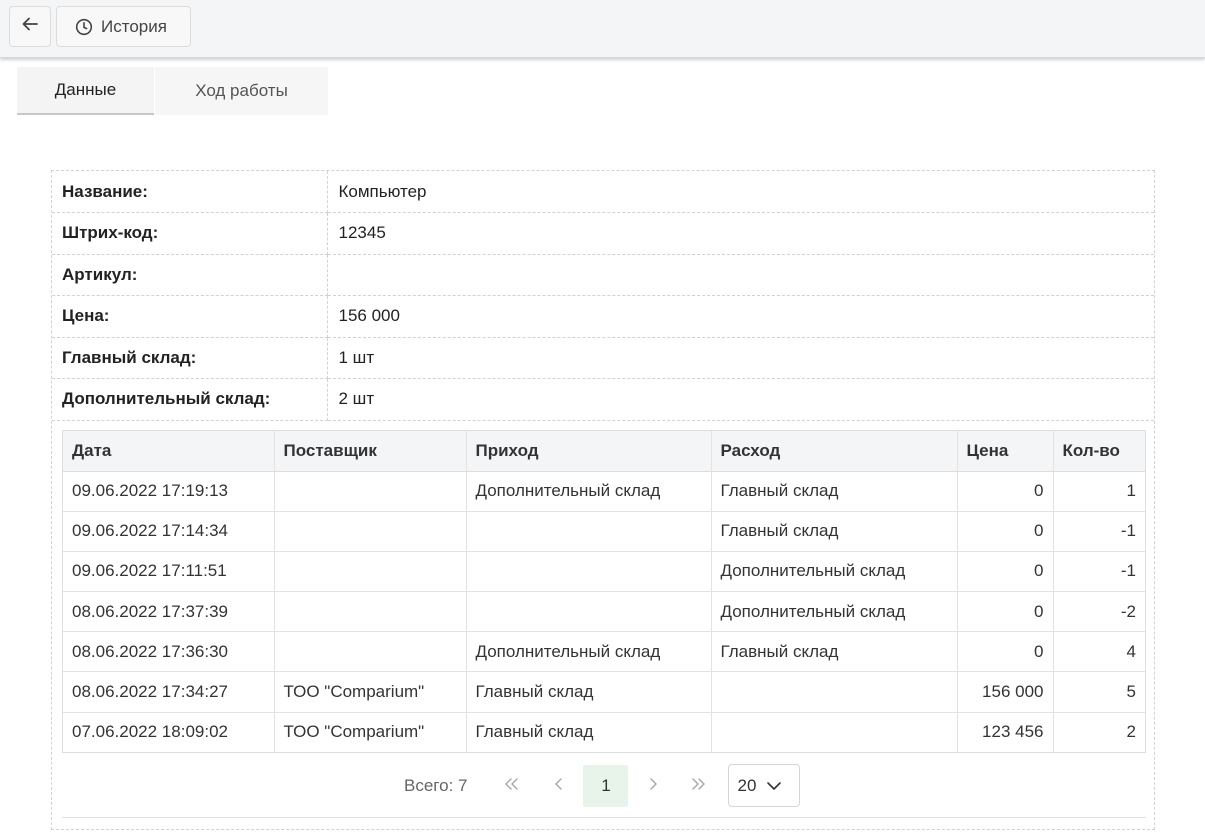 The height and width of the screenshot is (839, 1205). I want to click on cell-date: 09.06.2022 17:19:13, so click(169, 491).